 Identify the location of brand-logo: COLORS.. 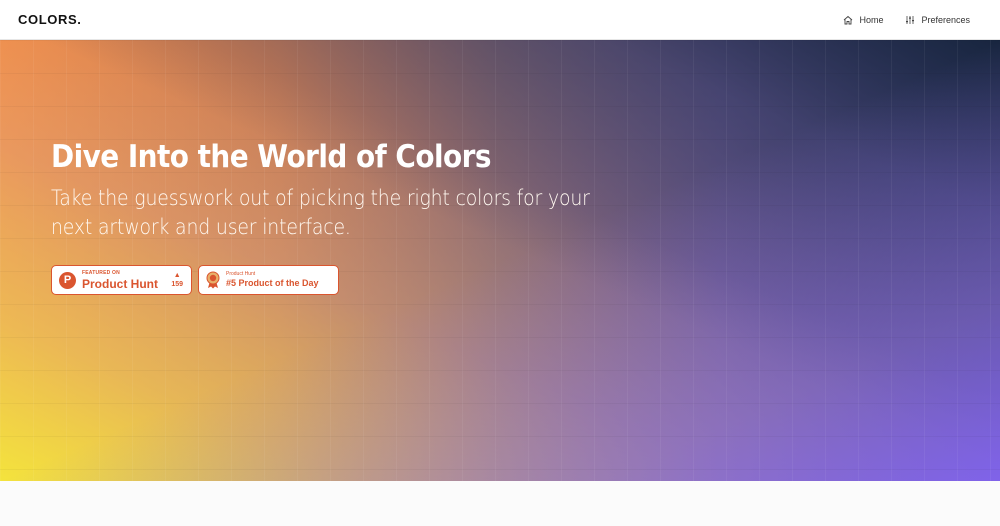
(49, 19).